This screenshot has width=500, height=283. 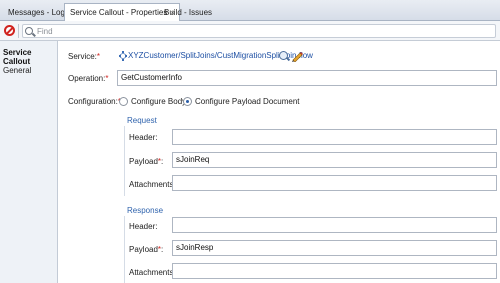 I want to click on flow-icon, so click(x=123, y=56).